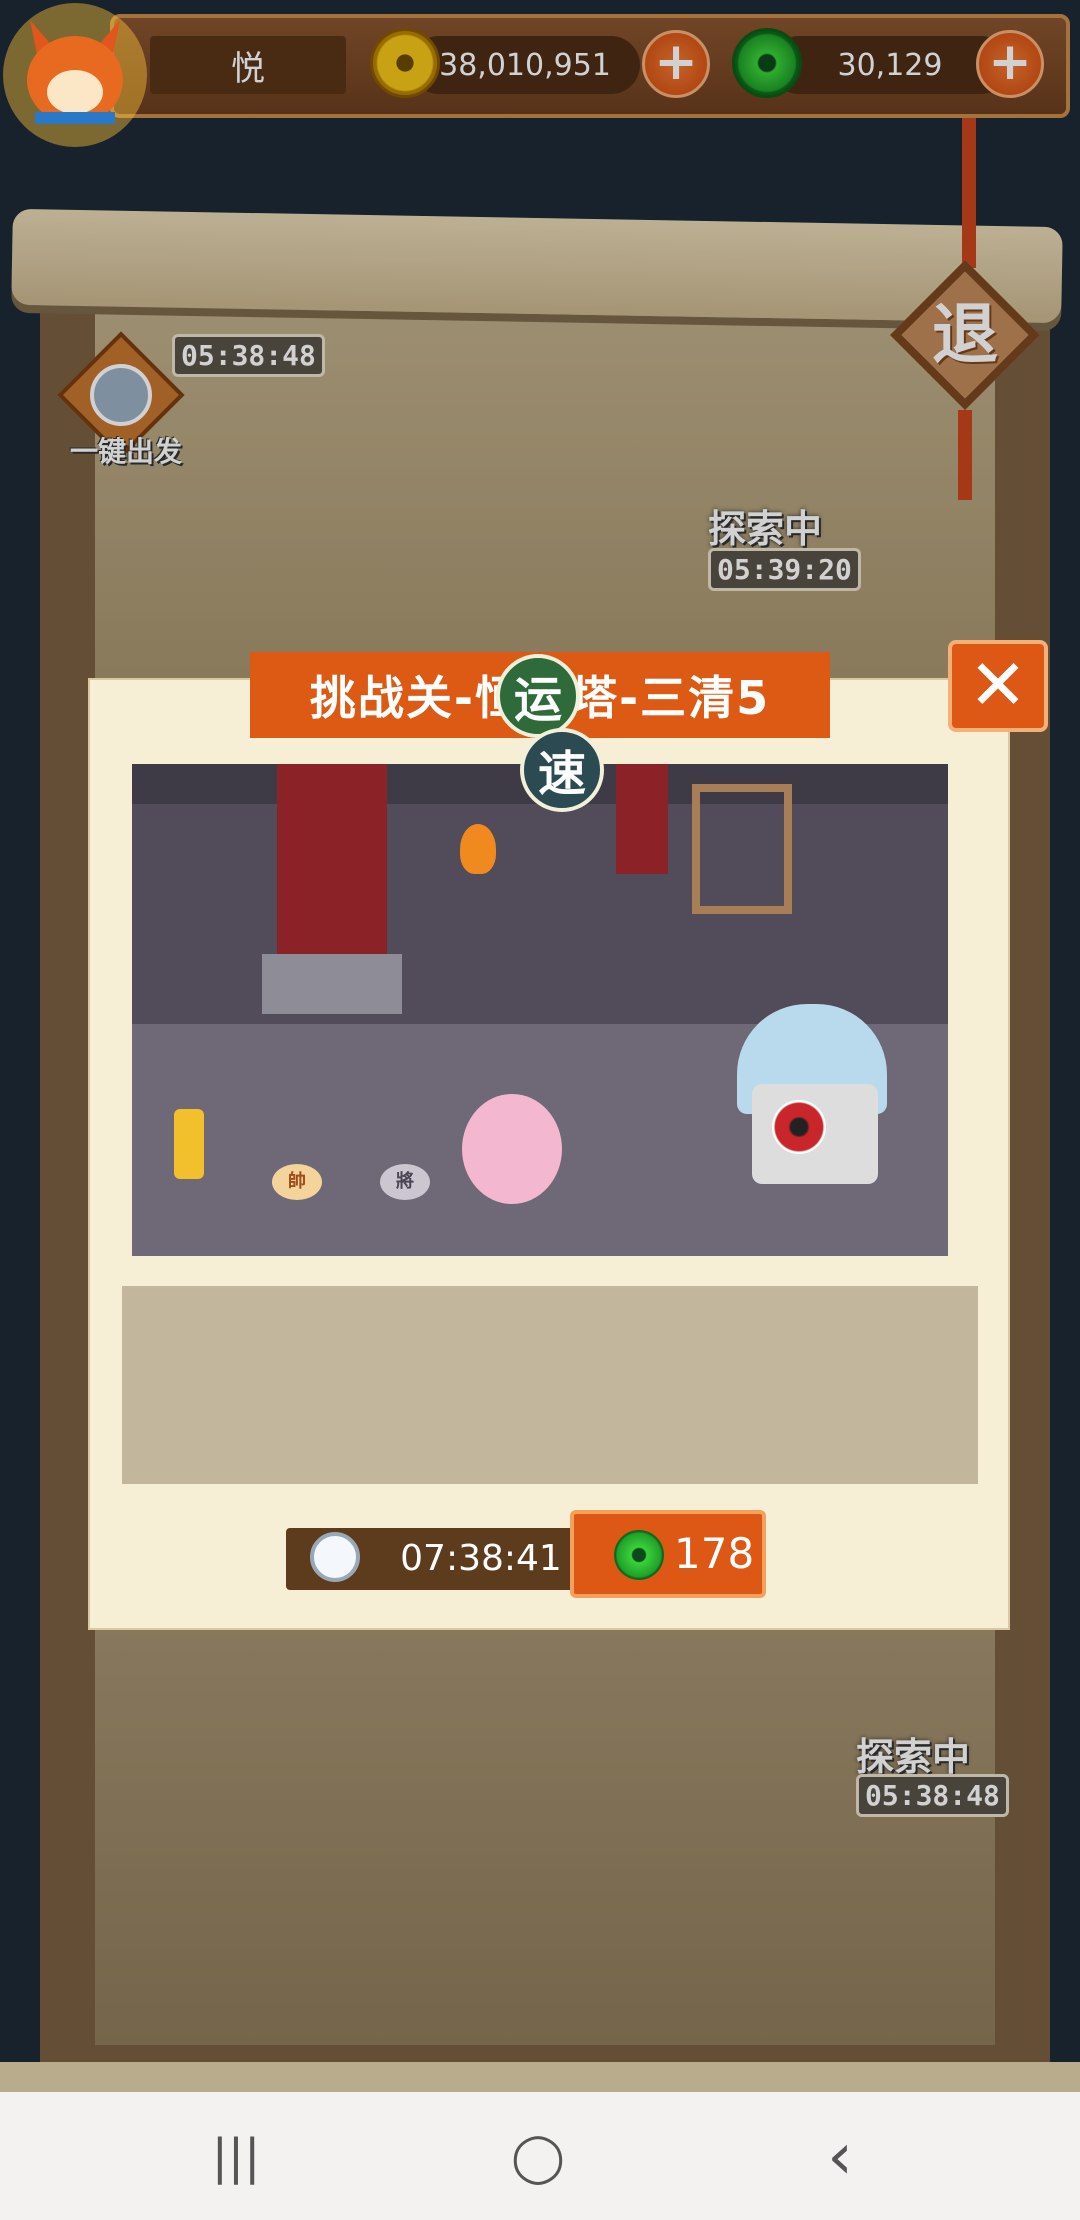 This screenshot has width=1080, height=2220. Describe the element at coordinates (639, 1555) in the screenshot. I see `jade-coin-icon` at that location.